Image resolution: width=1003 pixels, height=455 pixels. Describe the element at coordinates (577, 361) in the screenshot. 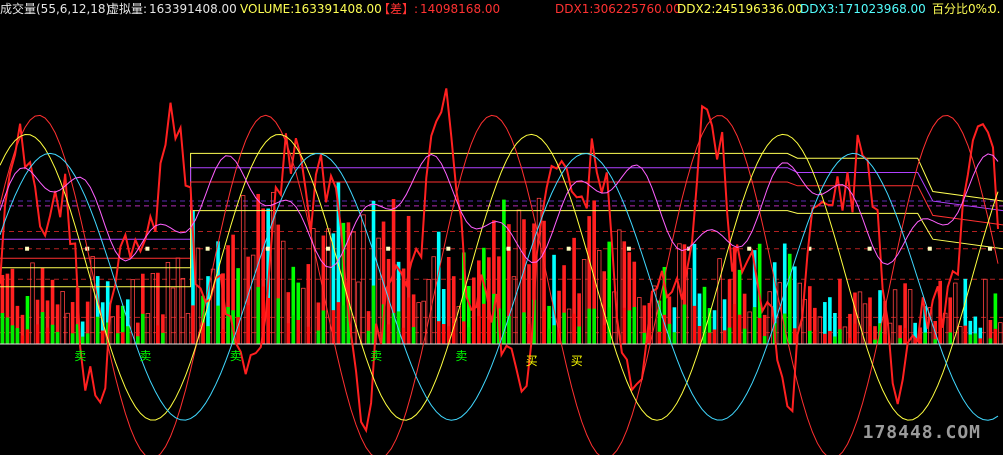

I see `signal-label-6: 买` at that location.